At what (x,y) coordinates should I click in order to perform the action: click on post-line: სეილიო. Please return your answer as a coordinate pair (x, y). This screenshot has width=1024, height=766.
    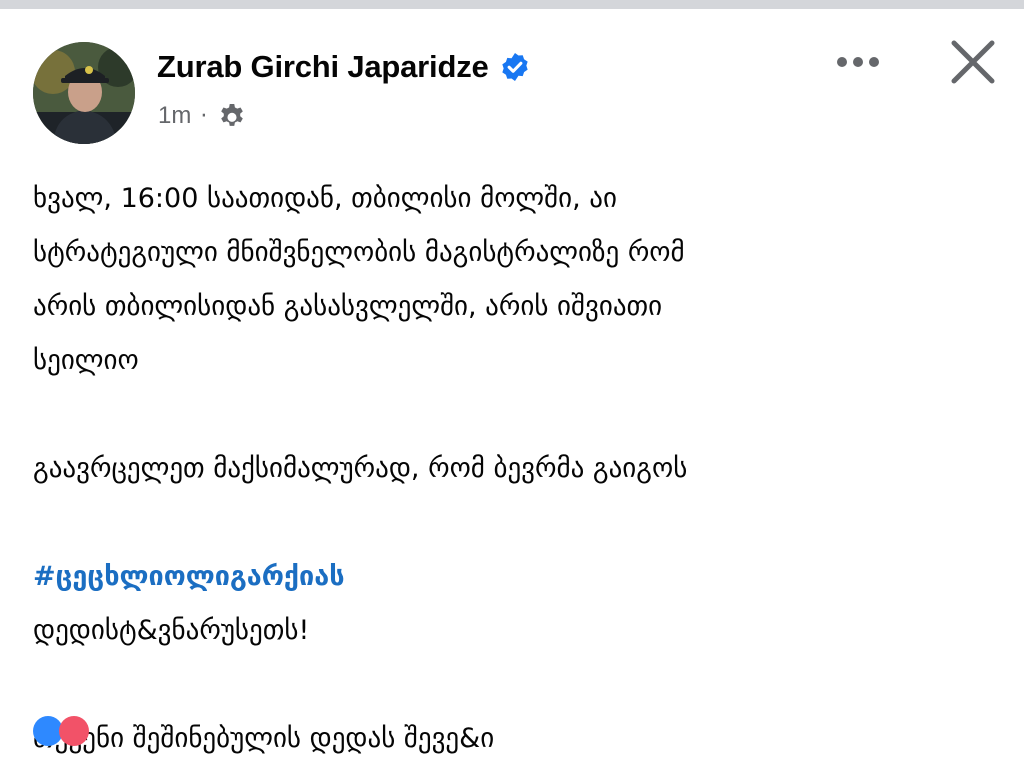
    Looking at the image, I should click on (86, 360).